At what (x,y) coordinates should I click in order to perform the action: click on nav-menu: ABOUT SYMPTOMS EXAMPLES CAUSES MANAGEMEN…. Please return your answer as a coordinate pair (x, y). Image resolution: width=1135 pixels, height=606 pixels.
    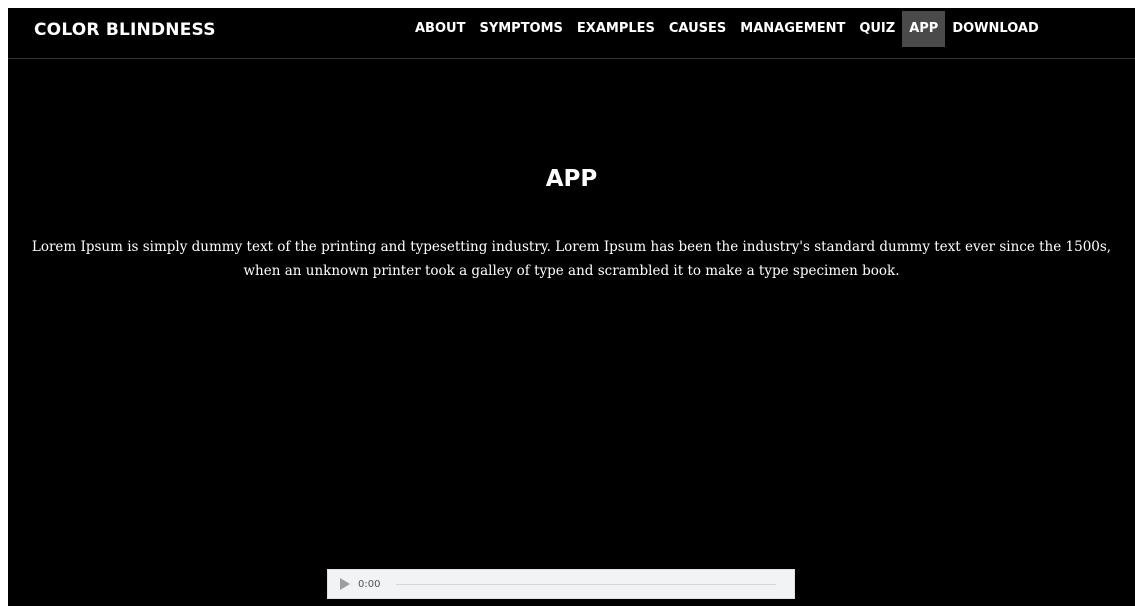
    Looking at the image, I should click on (727, 29).